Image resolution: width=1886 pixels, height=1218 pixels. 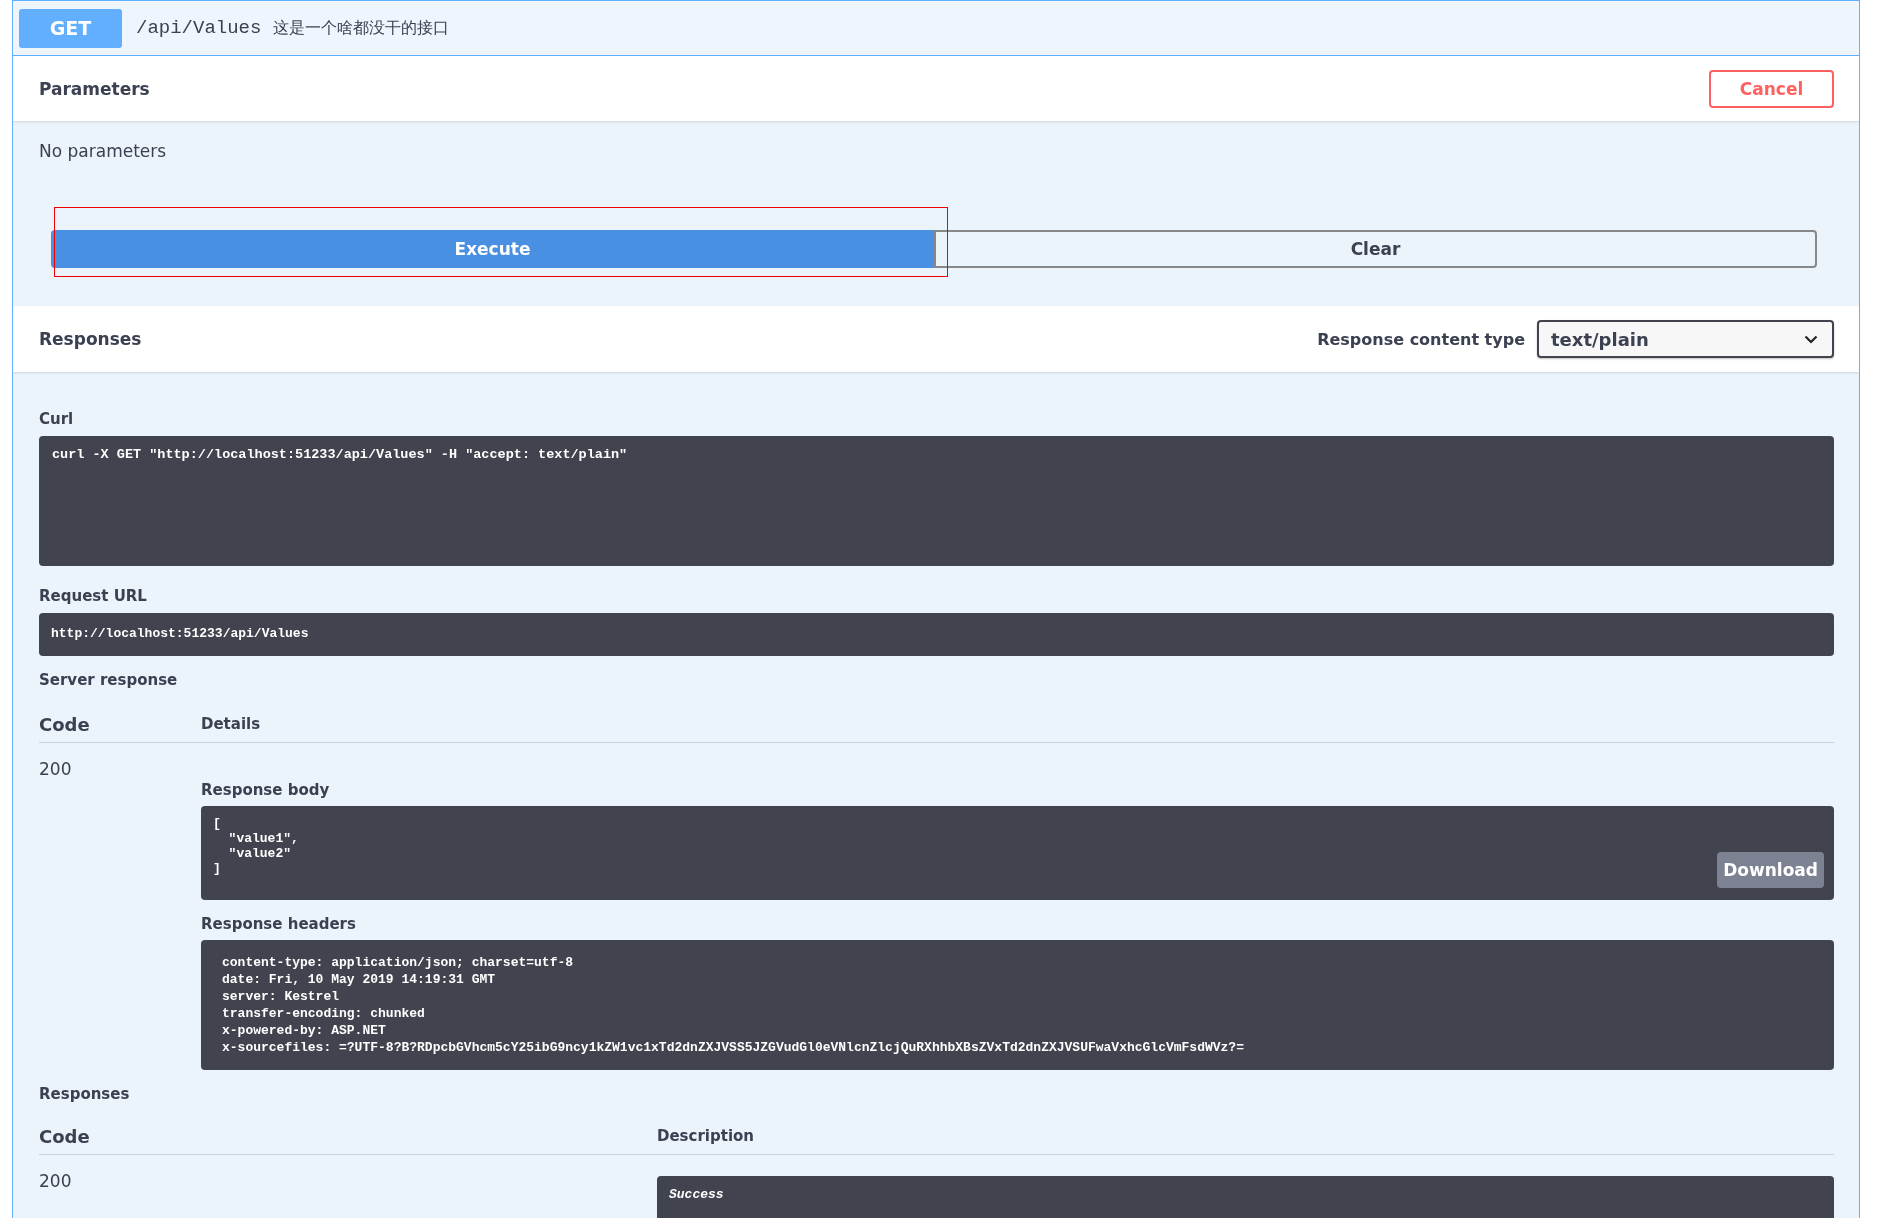 I want to click on endpoint-summary: 这是一个啥都没干的接口, so click(x=361, y=28).